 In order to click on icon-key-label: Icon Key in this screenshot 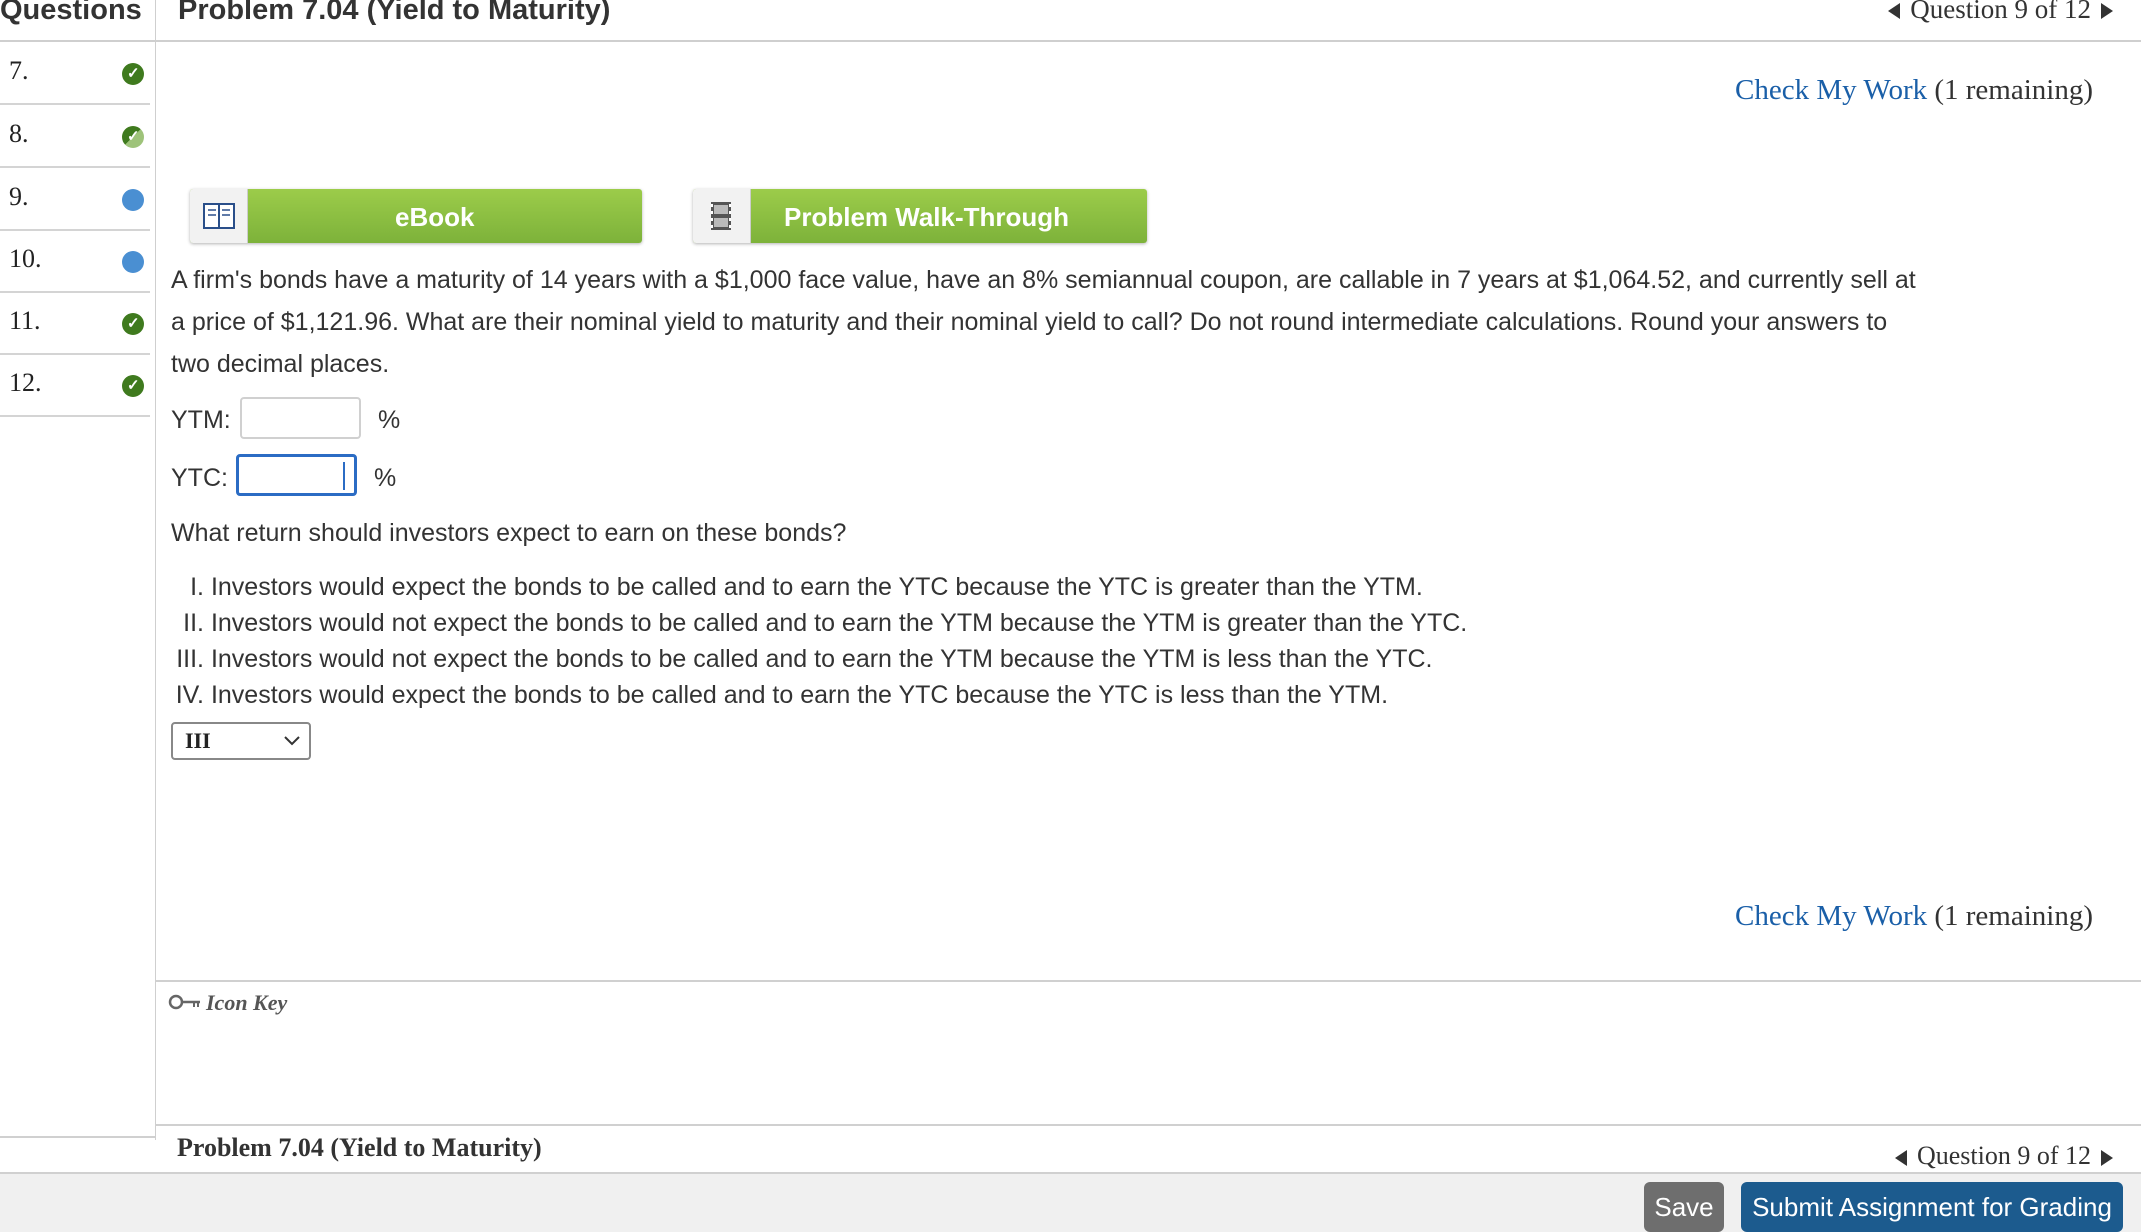, I will do `click(247, 1002)`.